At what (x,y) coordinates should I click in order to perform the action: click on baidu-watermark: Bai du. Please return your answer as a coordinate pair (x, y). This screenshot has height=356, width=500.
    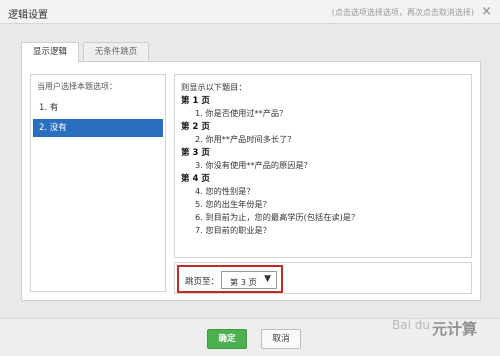
    Looking at the image, I should click on (411, 325).